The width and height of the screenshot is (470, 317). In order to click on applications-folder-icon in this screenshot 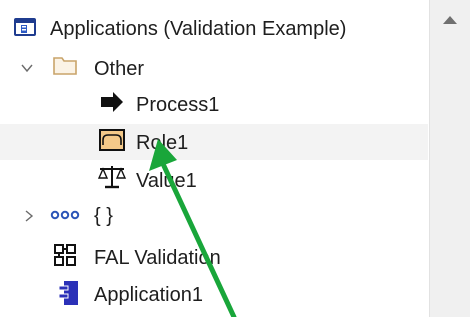, I will do `click(25, 27)`.